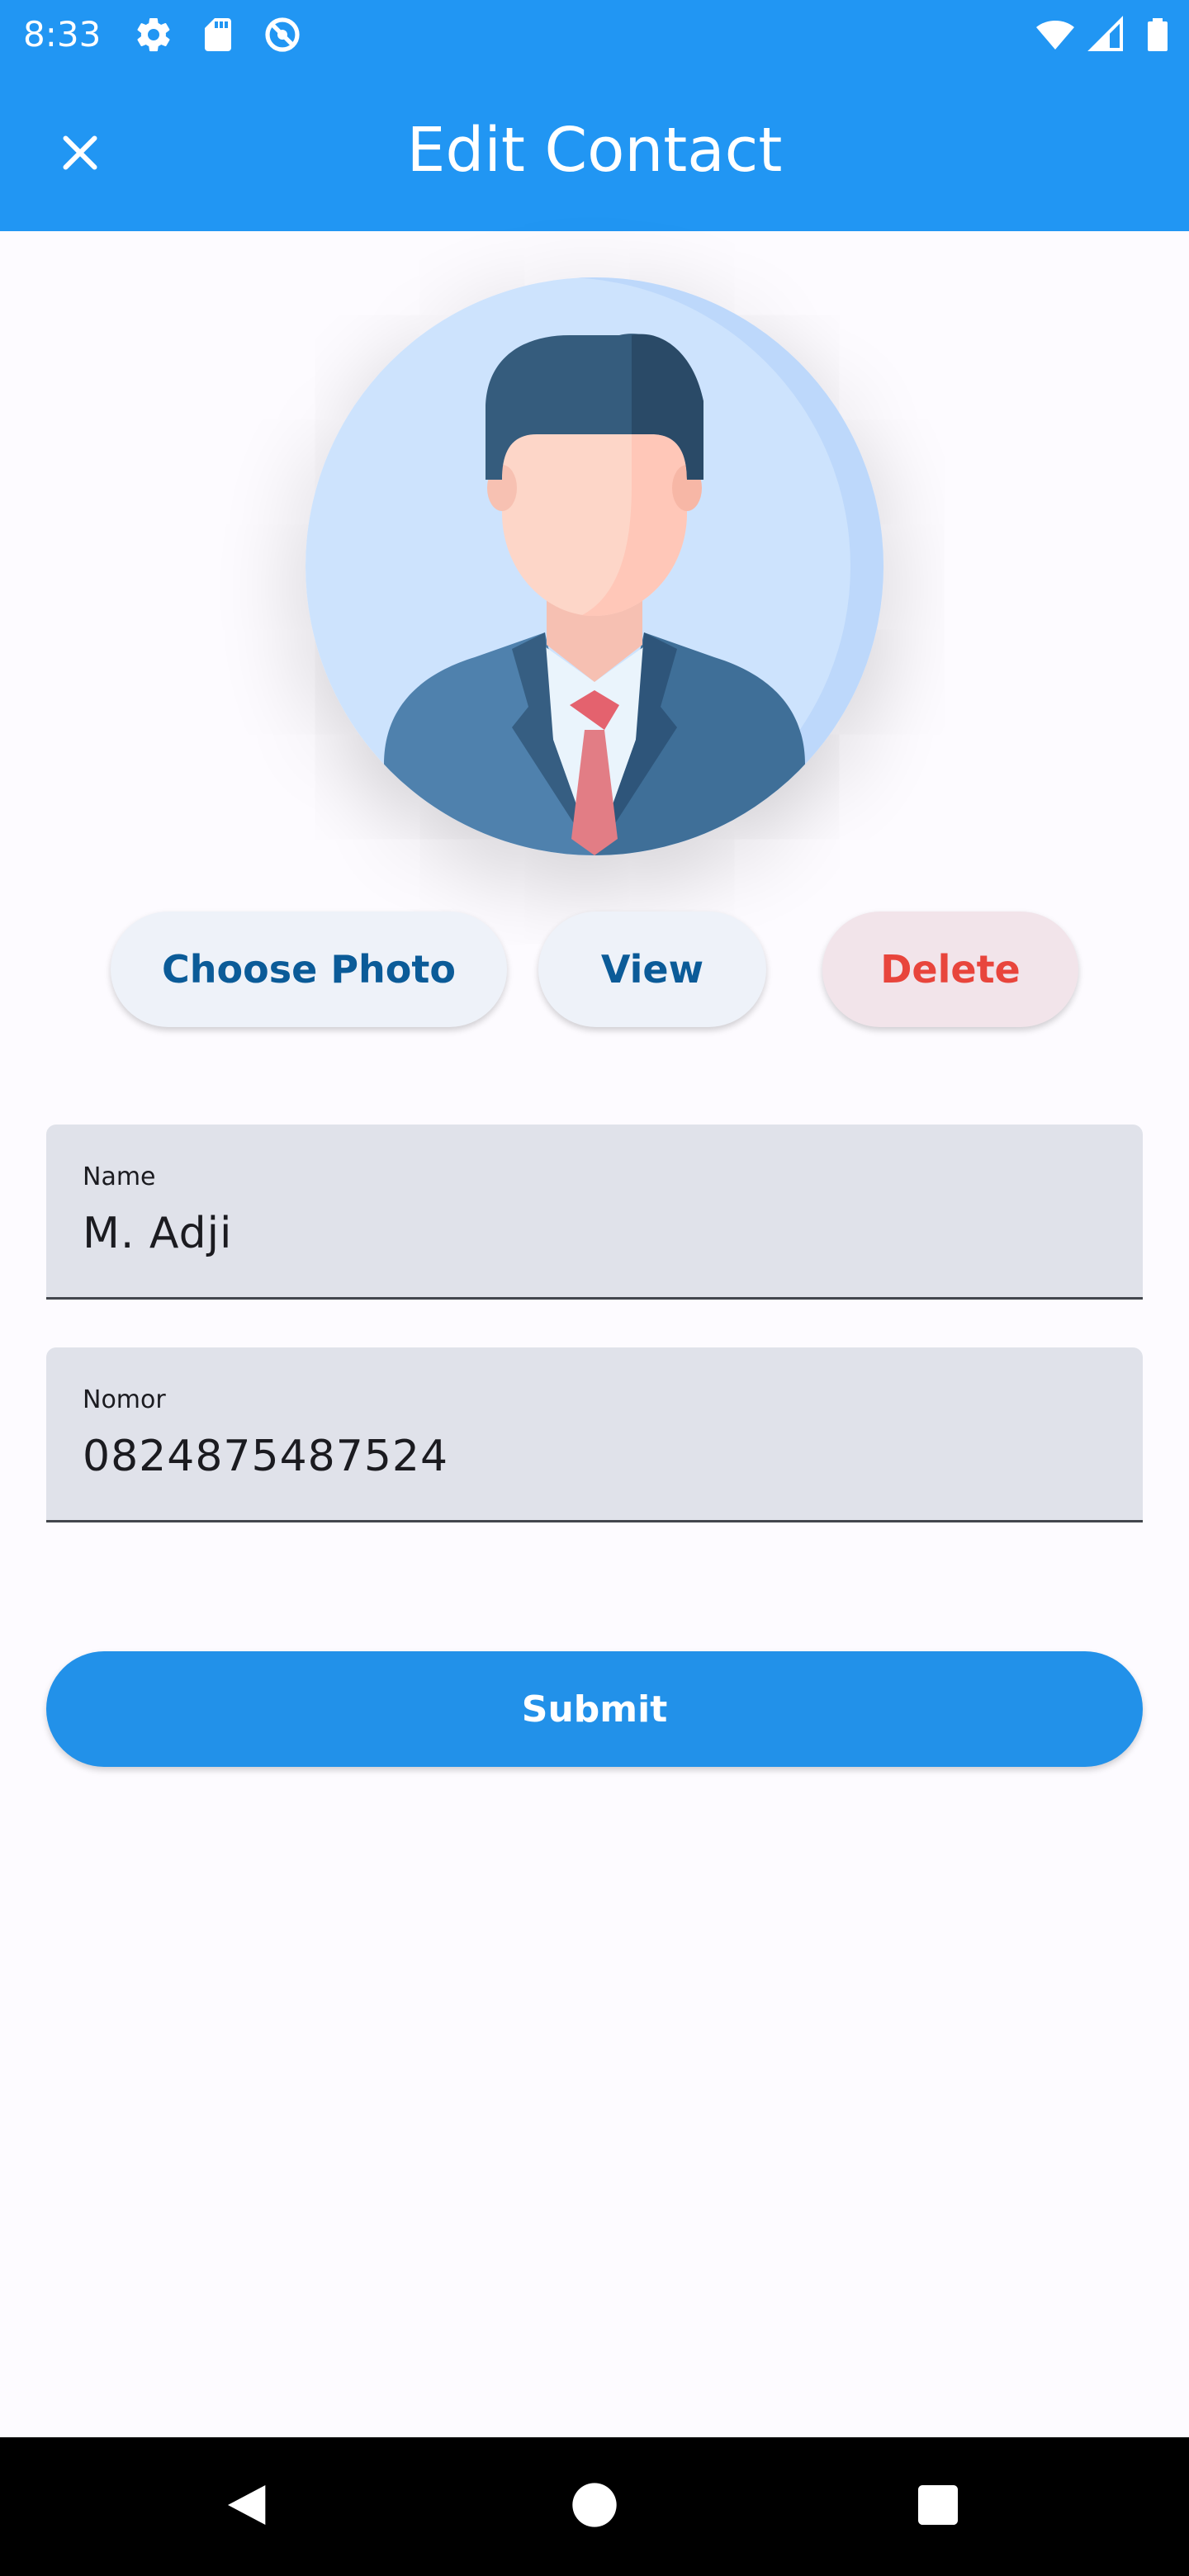  Describe the element at coordinates (62, 34) in the screenshot. I see `status-time: 8:33` at that location.